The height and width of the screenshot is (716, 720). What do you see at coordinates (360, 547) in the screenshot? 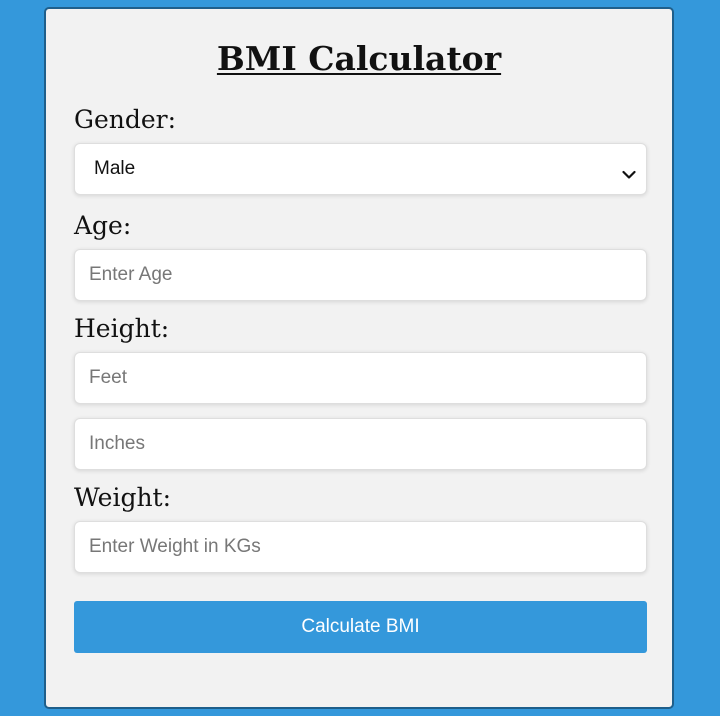
I see `weight-input` at bounding box center [360, 547].